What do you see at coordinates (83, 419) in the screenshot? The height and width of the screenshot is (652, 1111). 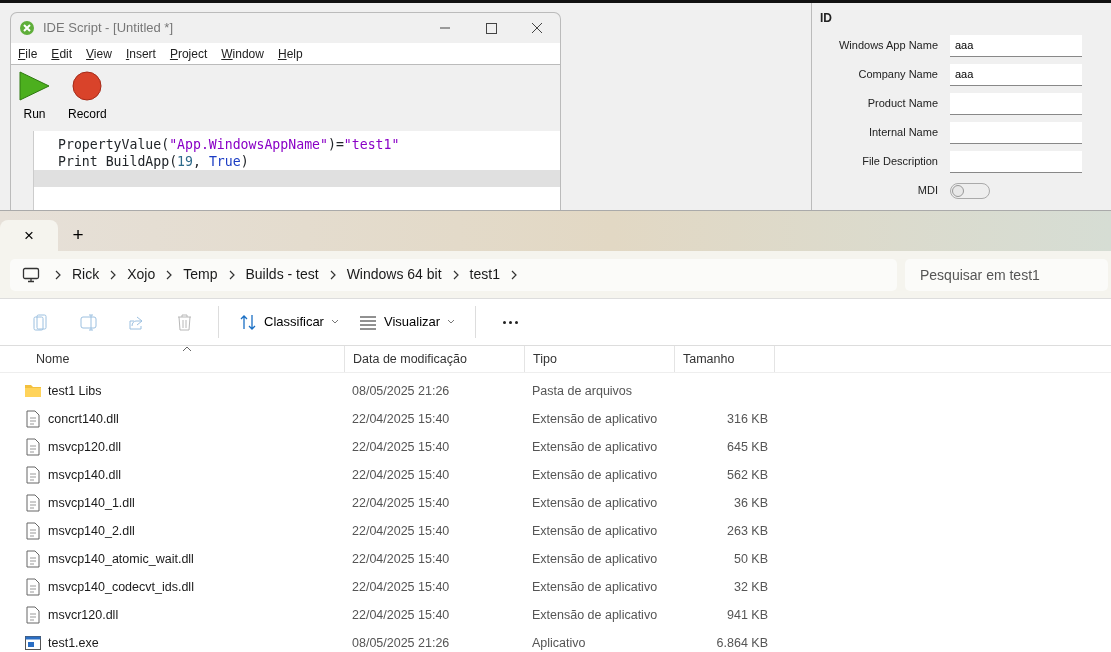 I see `file-name: concrt140.dll` at bounding box center [83, 419].